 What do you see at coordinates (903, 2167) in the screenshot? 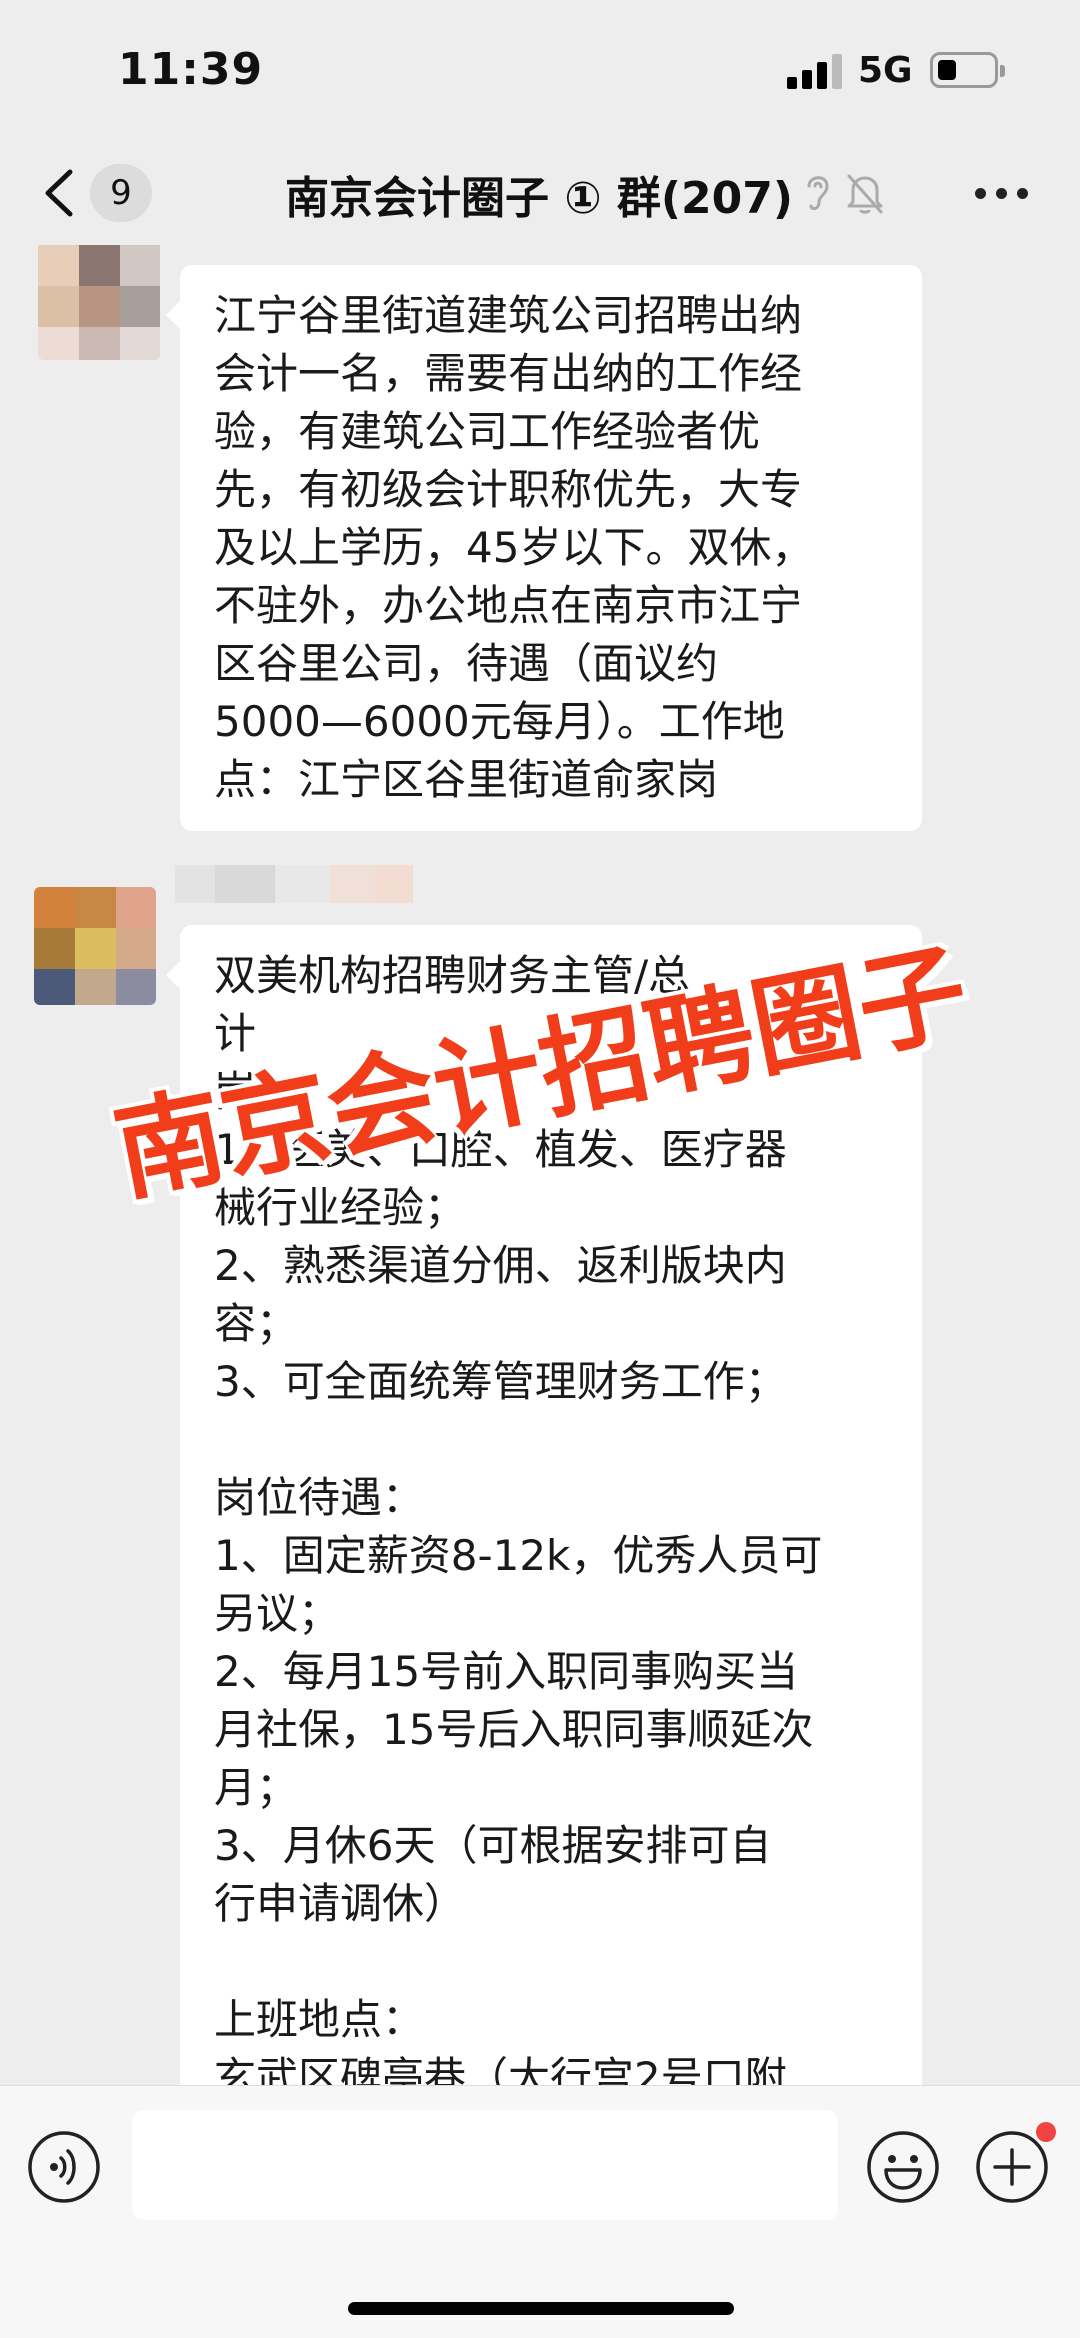
I see `emoji-icon` at bounding box center [903, 2167].